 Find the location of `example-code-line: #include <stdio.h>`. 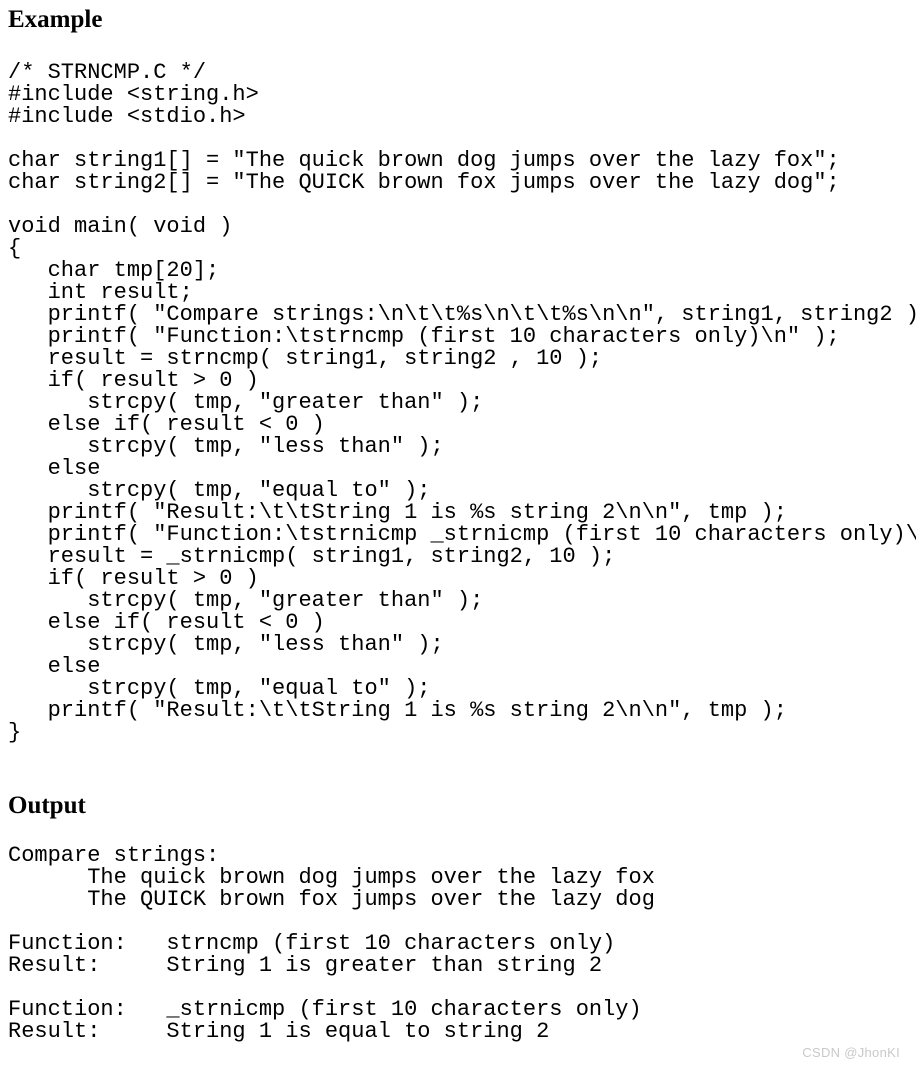

example-code-line: #include <stdio.h> is located at coordinates (127, 116).